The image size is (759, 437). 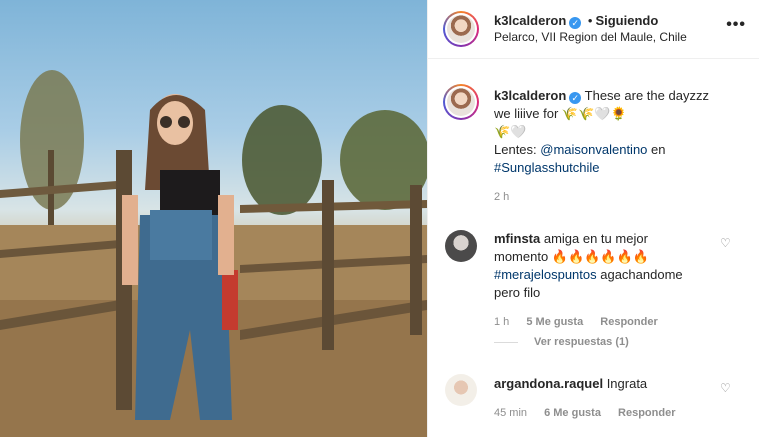 I want to click on author-avatar, so click(x=461, y=29).